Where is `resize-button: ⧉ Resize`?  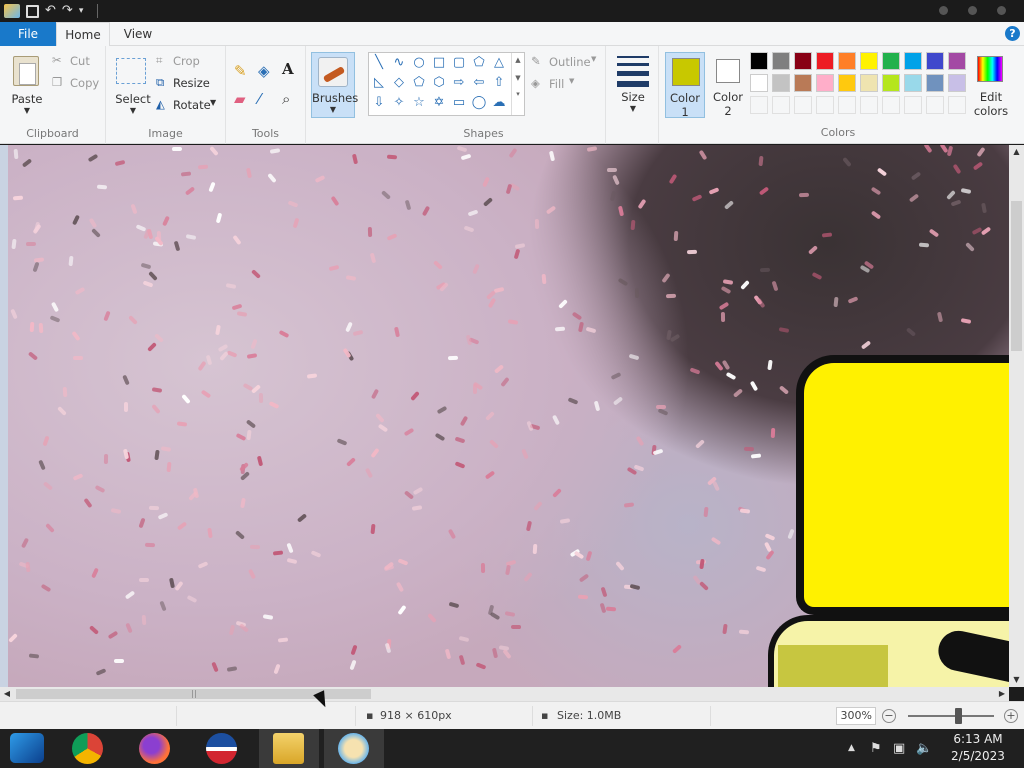
resize-button: ⧉ Resize is located at coordinates (186, 84).